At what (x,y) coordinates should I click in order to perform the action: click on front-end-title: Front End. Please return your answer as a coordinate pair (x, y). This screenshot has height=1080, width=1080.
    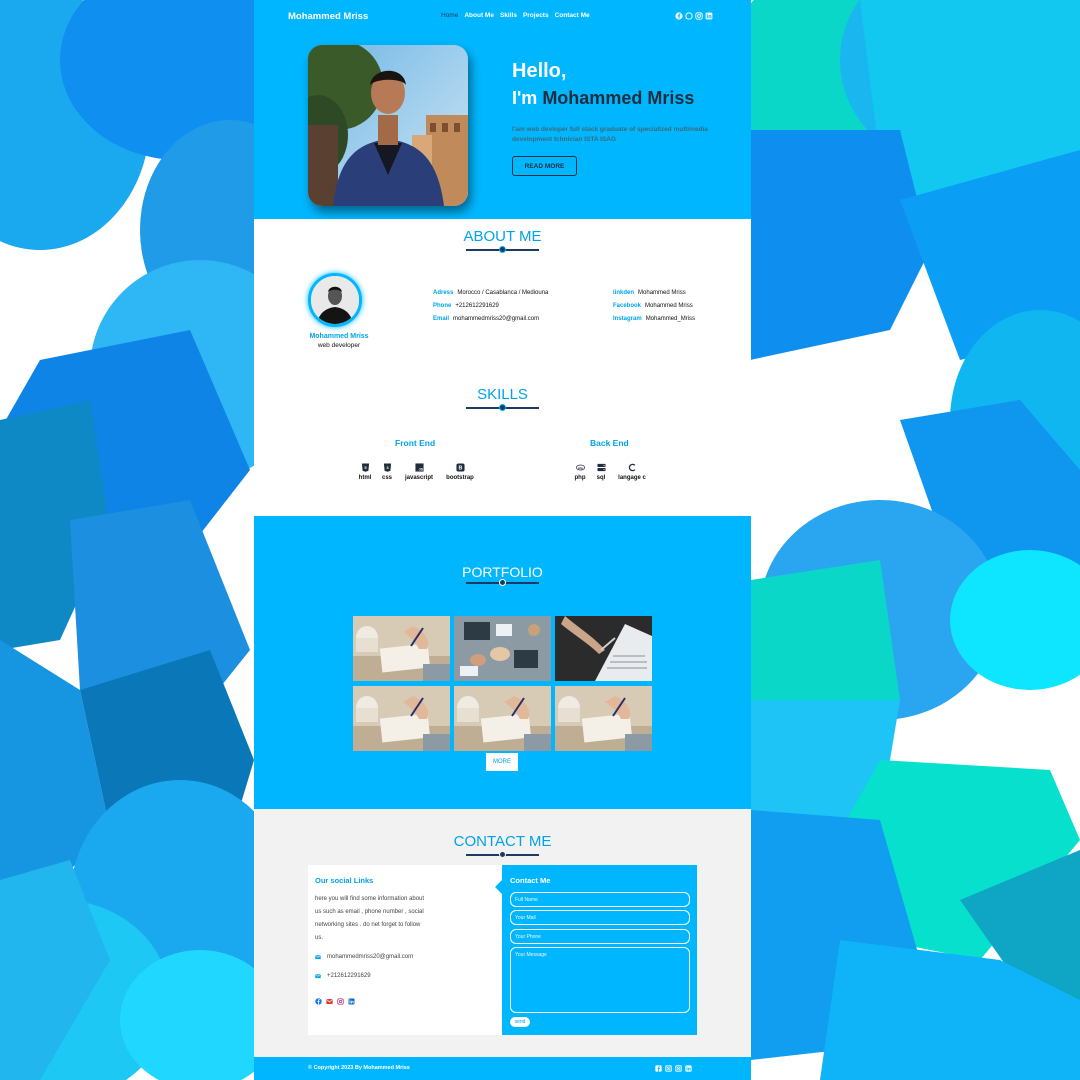
    Looking at the image, I should click on (415, 443).